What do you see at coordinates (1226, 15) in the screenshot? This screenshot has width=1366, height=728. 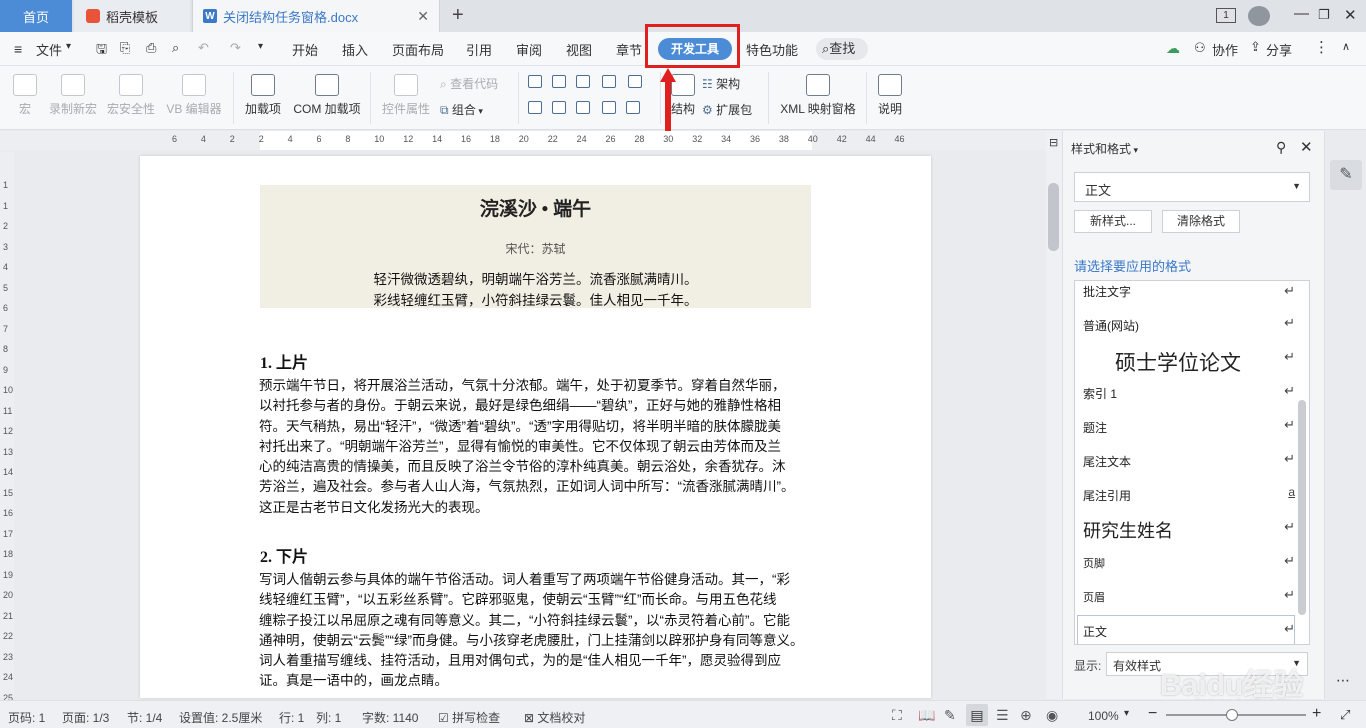 I see `page-count-badge: 1` at bounding box center [1226, 15].